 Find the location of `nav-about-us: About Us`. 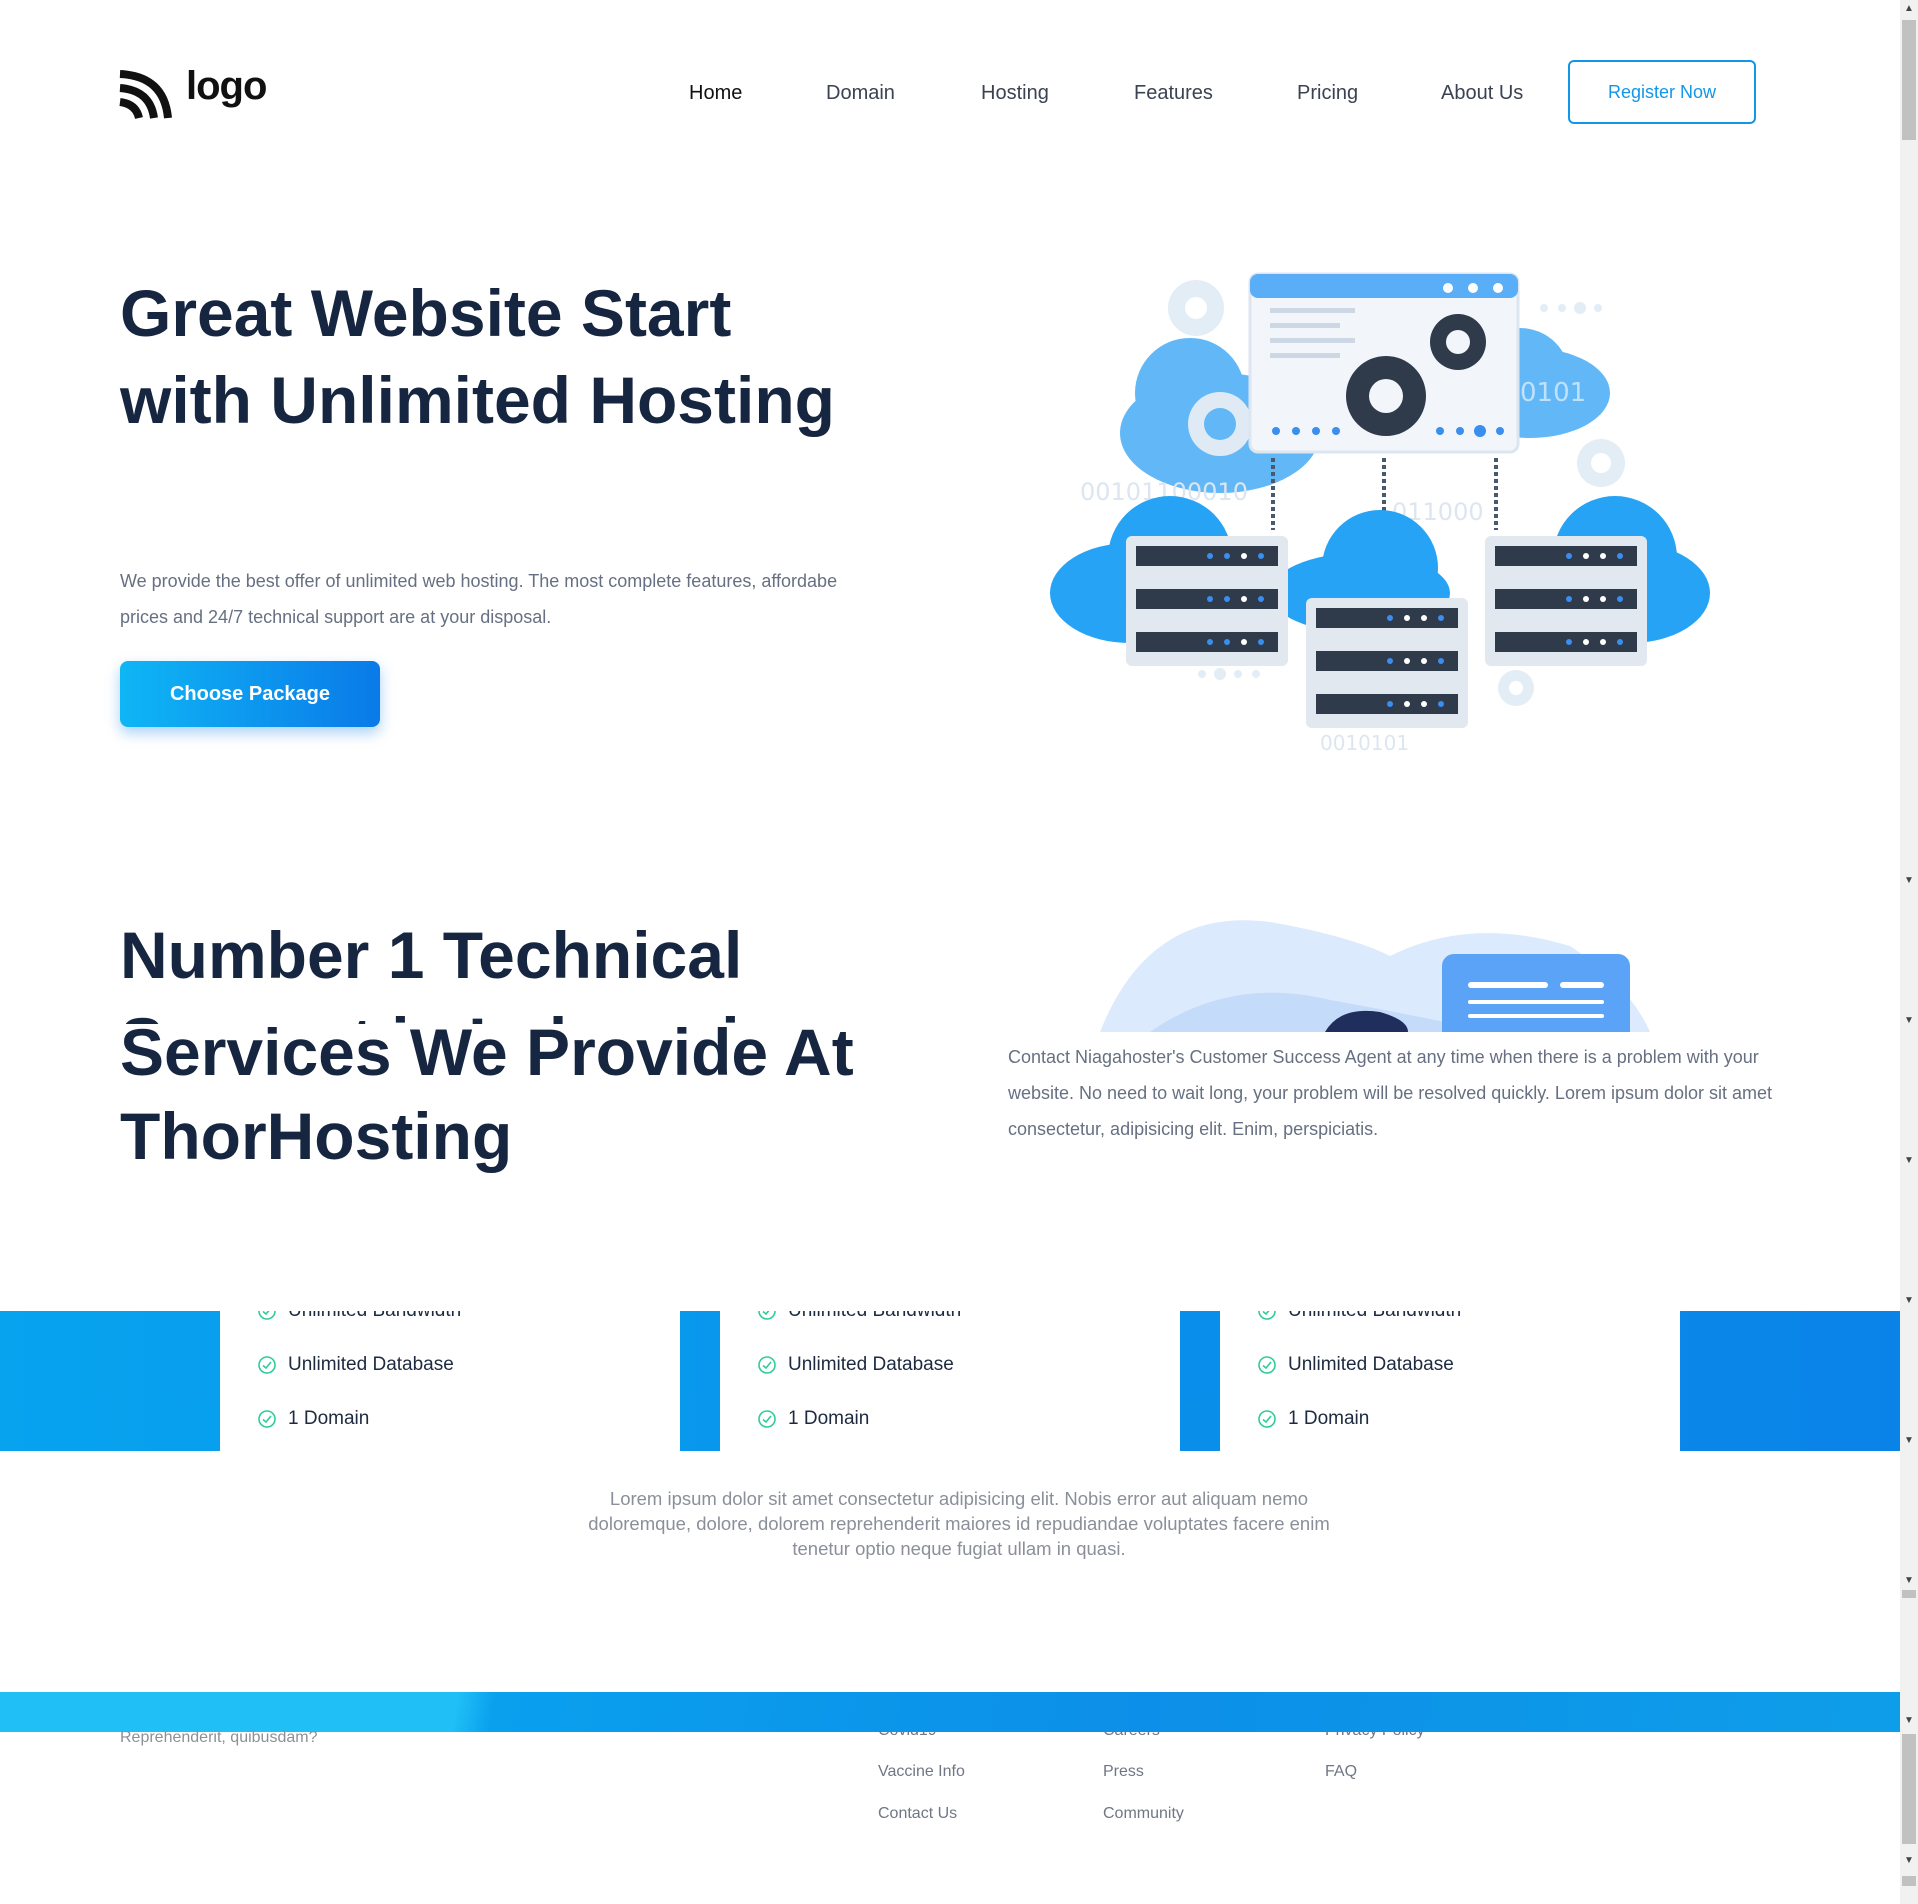

nav-about-us: About Us is located at coordinates (1482, 93).